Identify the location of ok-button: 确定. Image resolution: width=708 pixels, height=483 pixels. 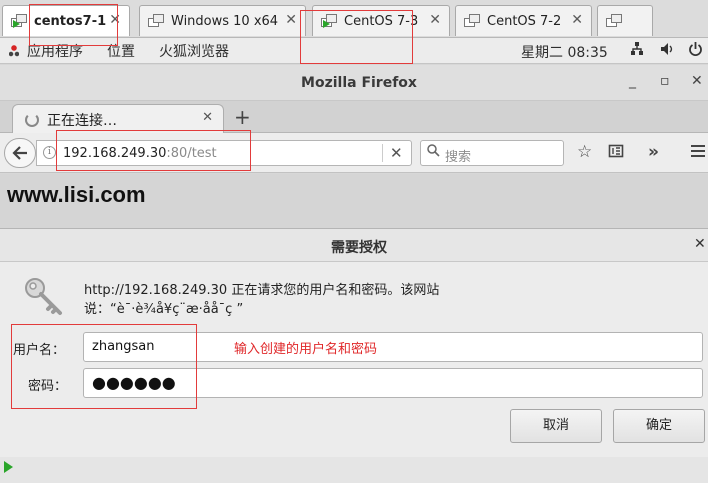
(659, 426).